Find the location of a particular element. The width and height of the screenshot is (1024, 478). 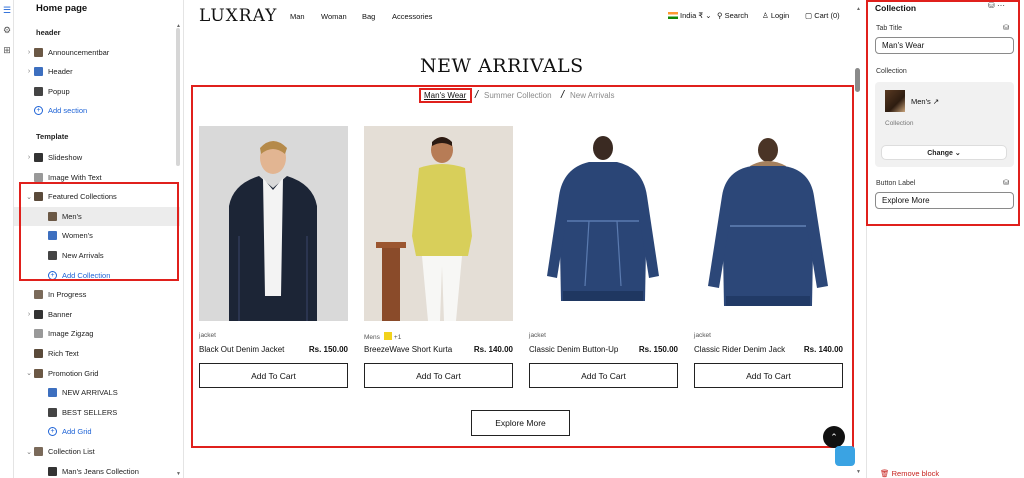

search-label: Search is located at coordinates (736, 15).